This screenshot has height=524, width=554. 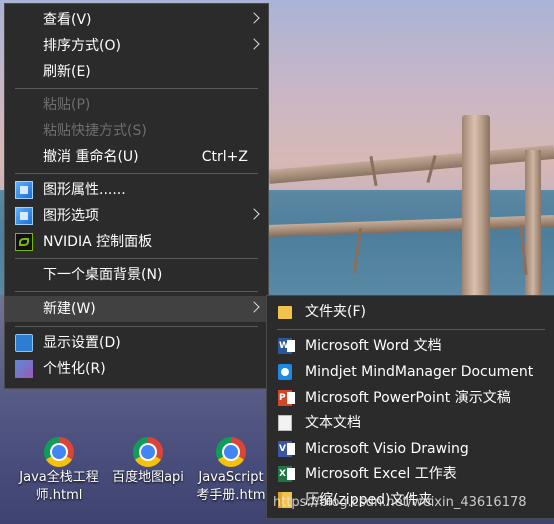 I want to click on menu-item-refresh: 刷新(E), so click(x=136, y=72).